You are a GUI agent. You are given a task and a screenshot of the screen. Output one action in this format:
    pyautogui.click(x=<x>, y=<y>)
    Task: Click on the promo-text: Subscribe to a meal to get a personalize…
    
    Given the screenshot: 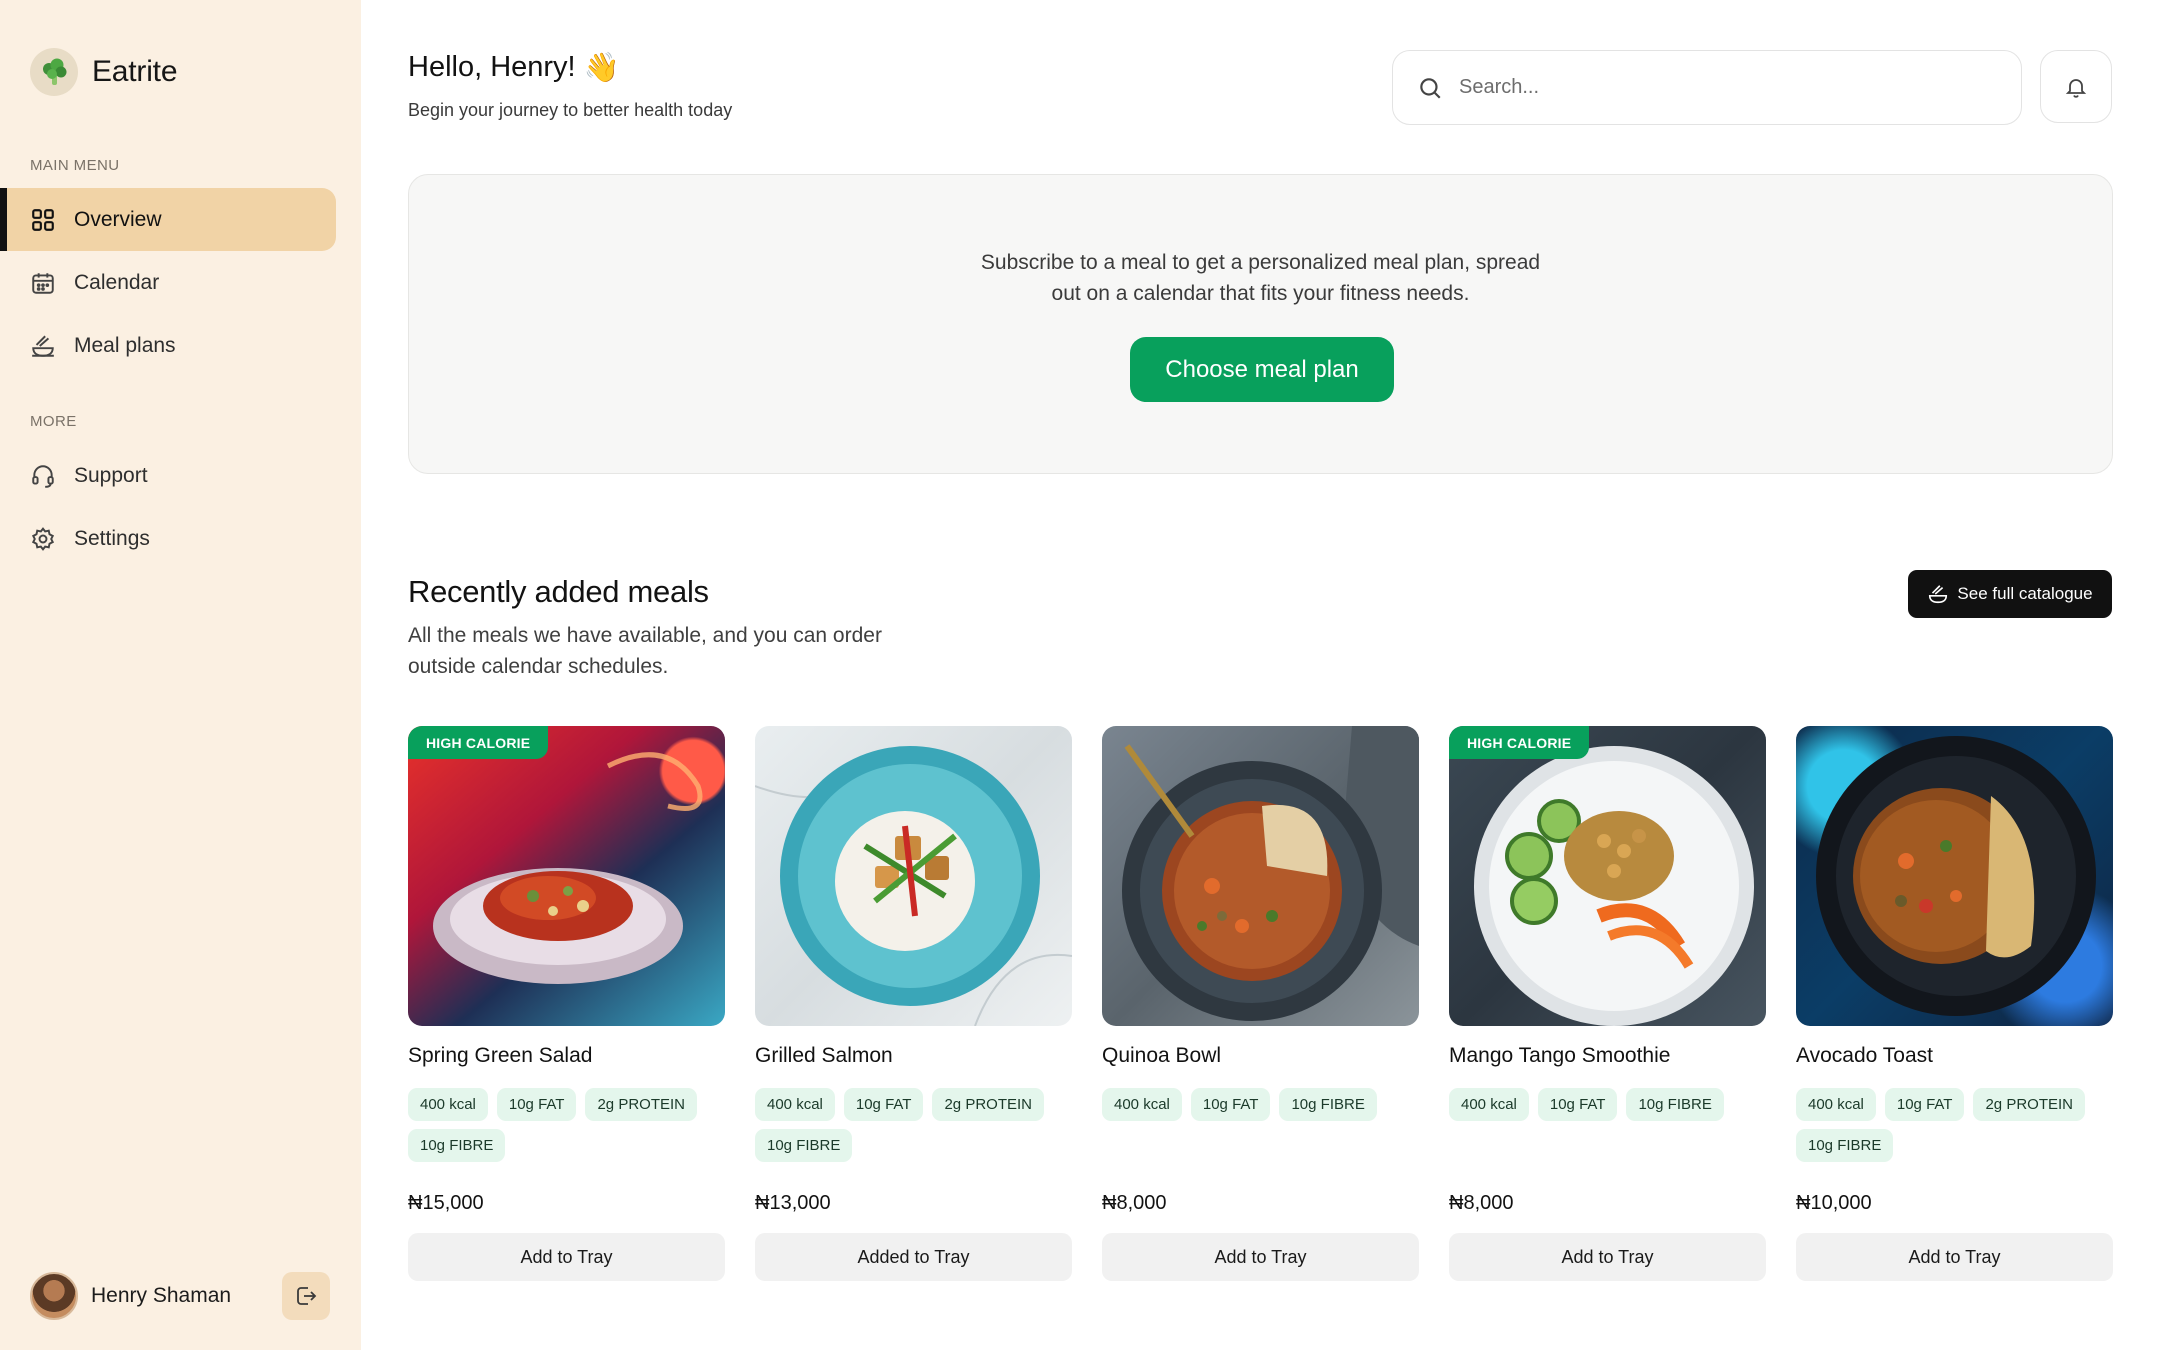 What is the action you would take?
    pyautogui.click(x=1260, y=278)
    